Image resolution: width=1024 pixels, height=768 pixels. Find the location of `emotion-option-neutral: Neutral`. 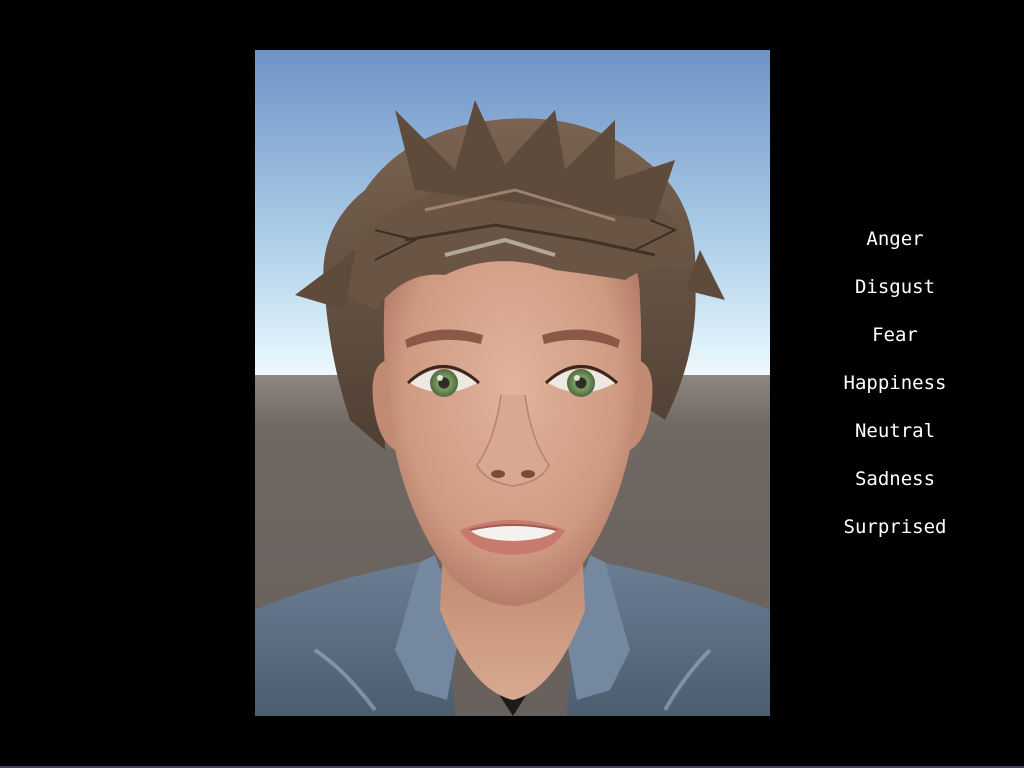

emotion-option-neutral: Neutral is located at coordinates (895, 440).